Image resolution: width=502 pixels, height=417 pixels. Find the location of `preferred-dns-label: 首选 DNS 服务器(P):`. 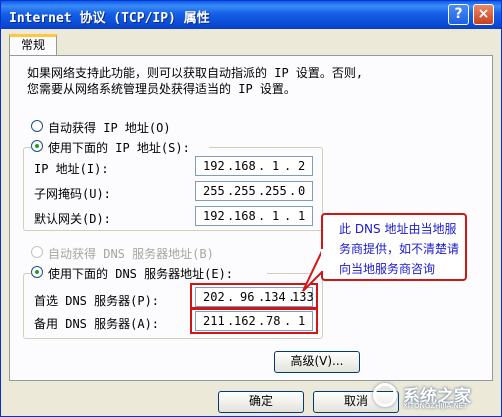

preferred-dns-label: 首选 DNS 服务器(P): is located at coordinates (97, 301).